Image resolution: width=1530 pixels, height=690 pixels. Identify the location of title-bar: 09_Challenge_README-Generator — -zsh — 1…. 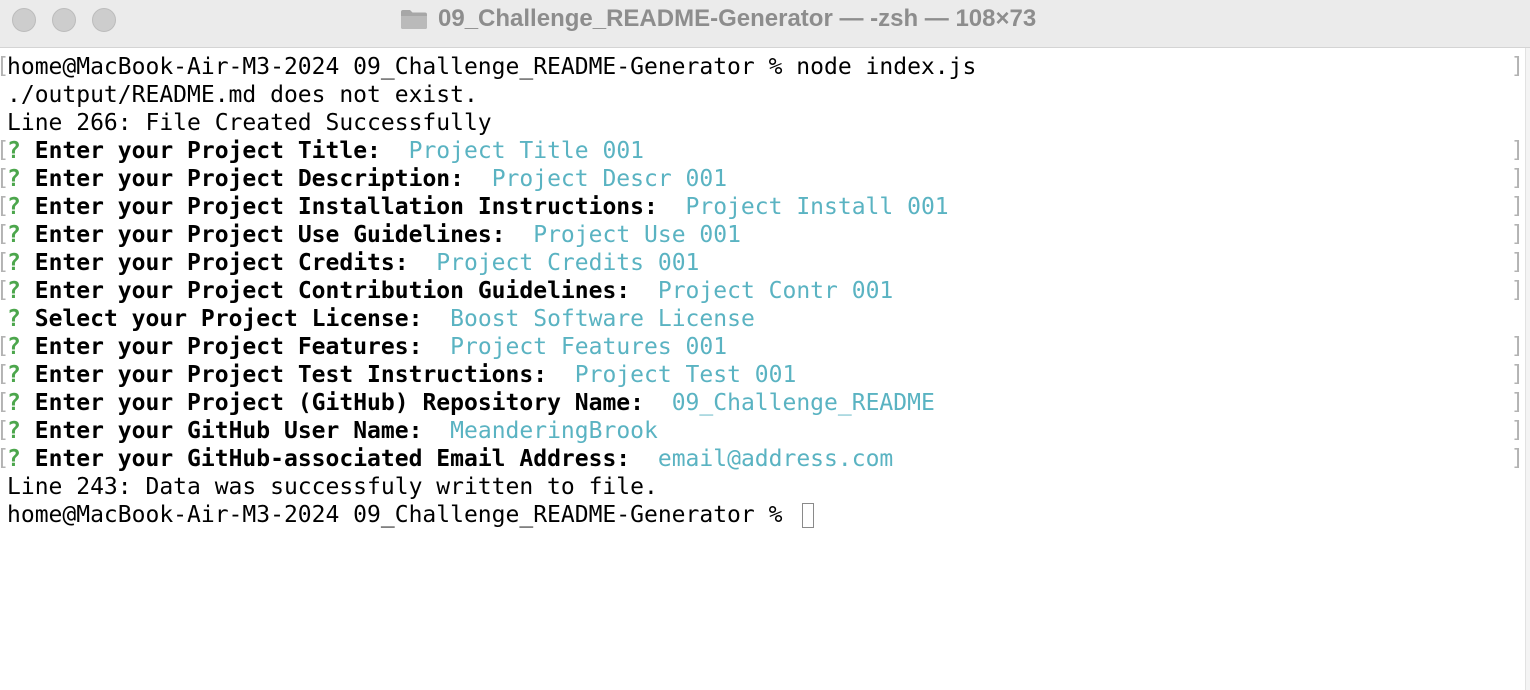
(765, 24).